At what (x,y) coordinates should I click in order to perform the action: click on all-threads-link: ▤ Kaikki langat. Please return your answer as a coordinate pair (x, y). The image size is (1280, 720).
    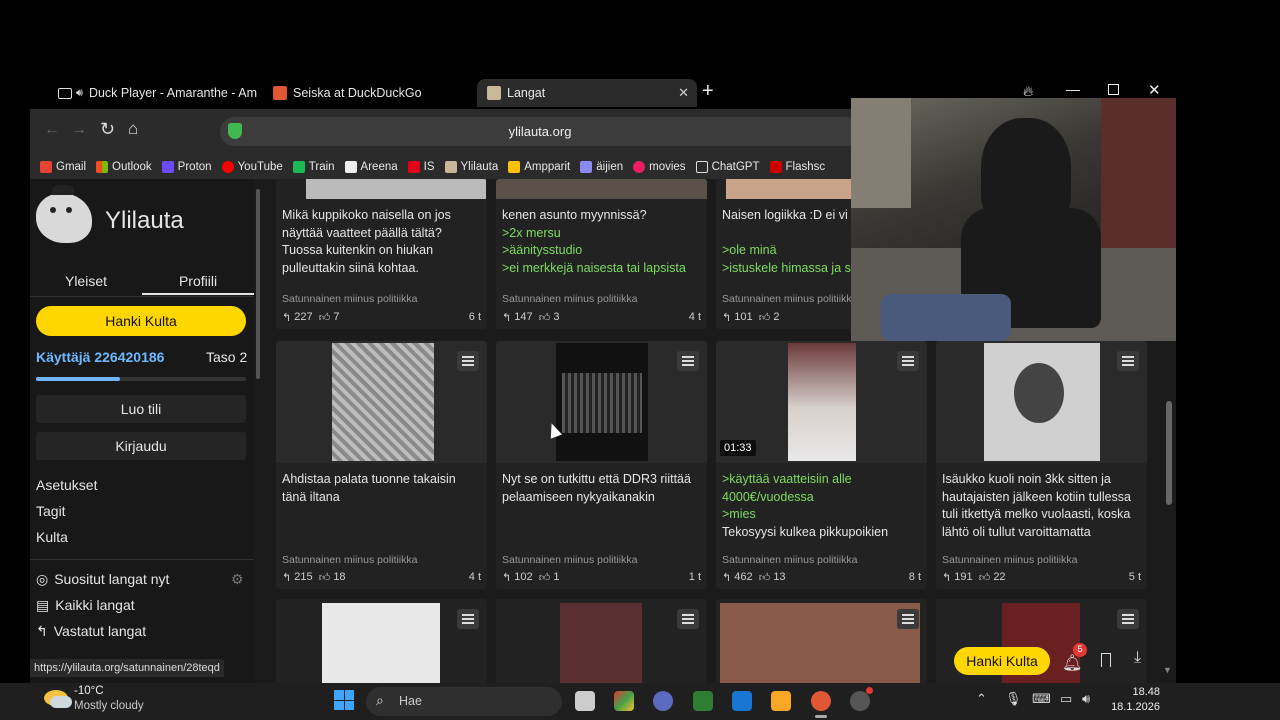
    Looking at the image, I should click on (85, 605).